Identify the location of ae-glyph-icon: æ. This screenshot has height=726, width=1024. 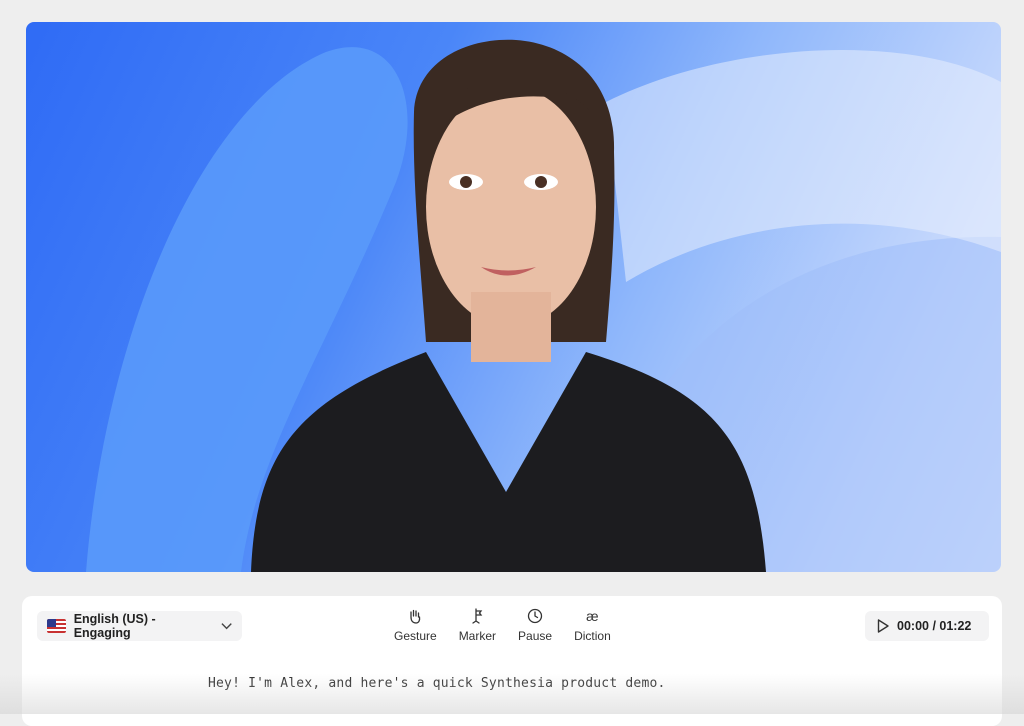
(592, 616).